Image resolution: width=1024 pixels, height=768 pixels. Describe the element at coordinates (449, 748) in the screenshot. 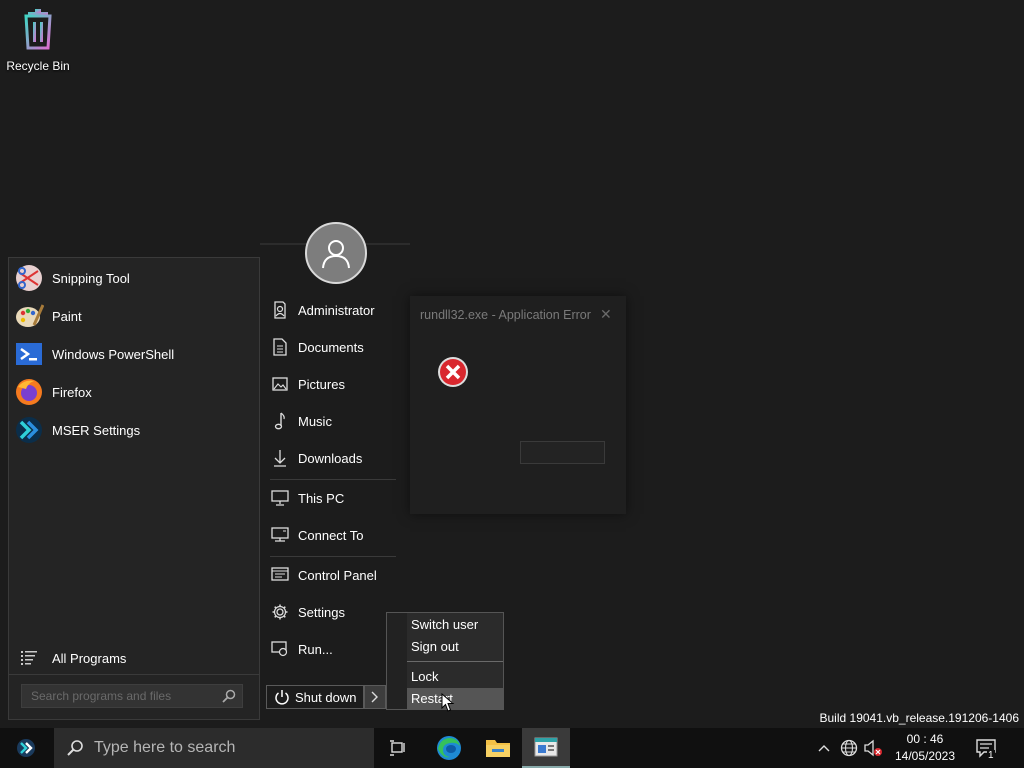

I see `edge-taskbar-button` at that location.